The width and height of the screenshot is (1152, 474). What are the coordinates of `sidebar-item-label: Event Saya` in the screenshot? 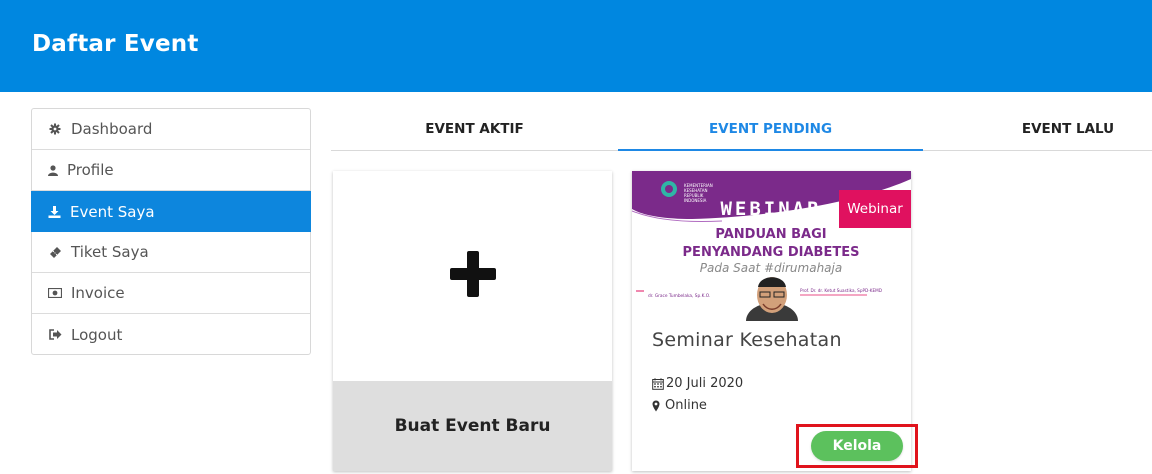 It's located at (112, 211).